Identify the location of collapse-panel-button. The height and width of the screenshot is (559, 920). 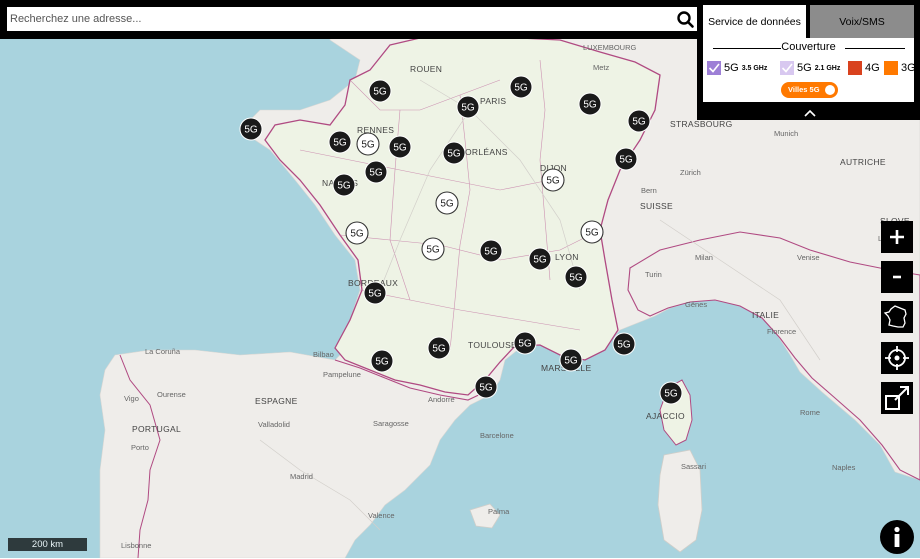
(808, 113).